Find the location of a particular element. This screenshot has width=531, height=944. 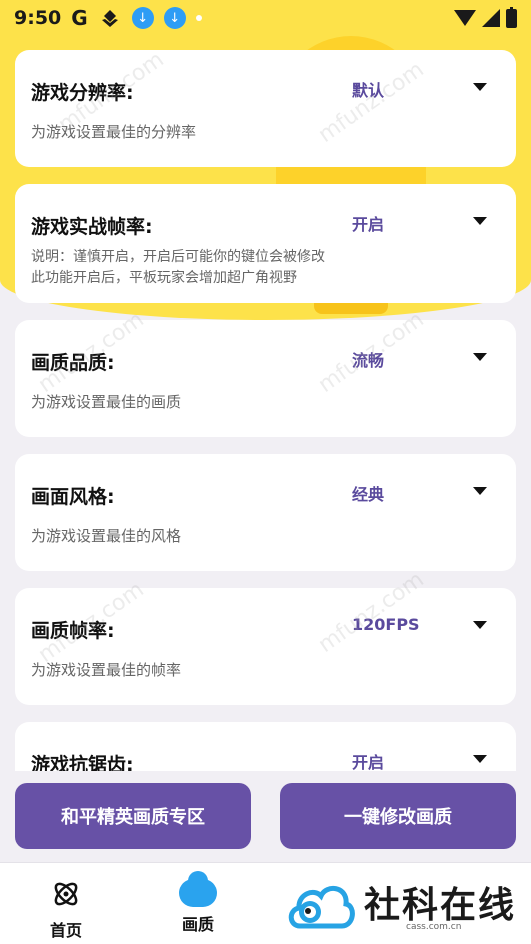

description-line: 说明：谨慎开启，开启后可能你的键位会被修改 is located at coordinates (178, 257).